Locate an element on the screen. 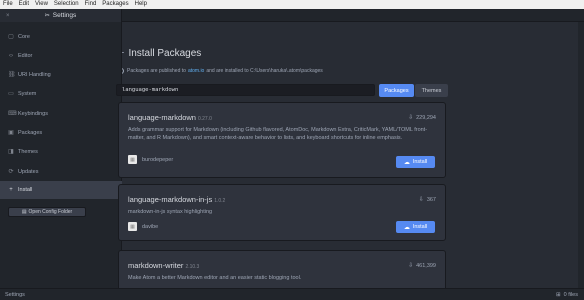  tab-label: Settings is located at coordinates (64, 15).